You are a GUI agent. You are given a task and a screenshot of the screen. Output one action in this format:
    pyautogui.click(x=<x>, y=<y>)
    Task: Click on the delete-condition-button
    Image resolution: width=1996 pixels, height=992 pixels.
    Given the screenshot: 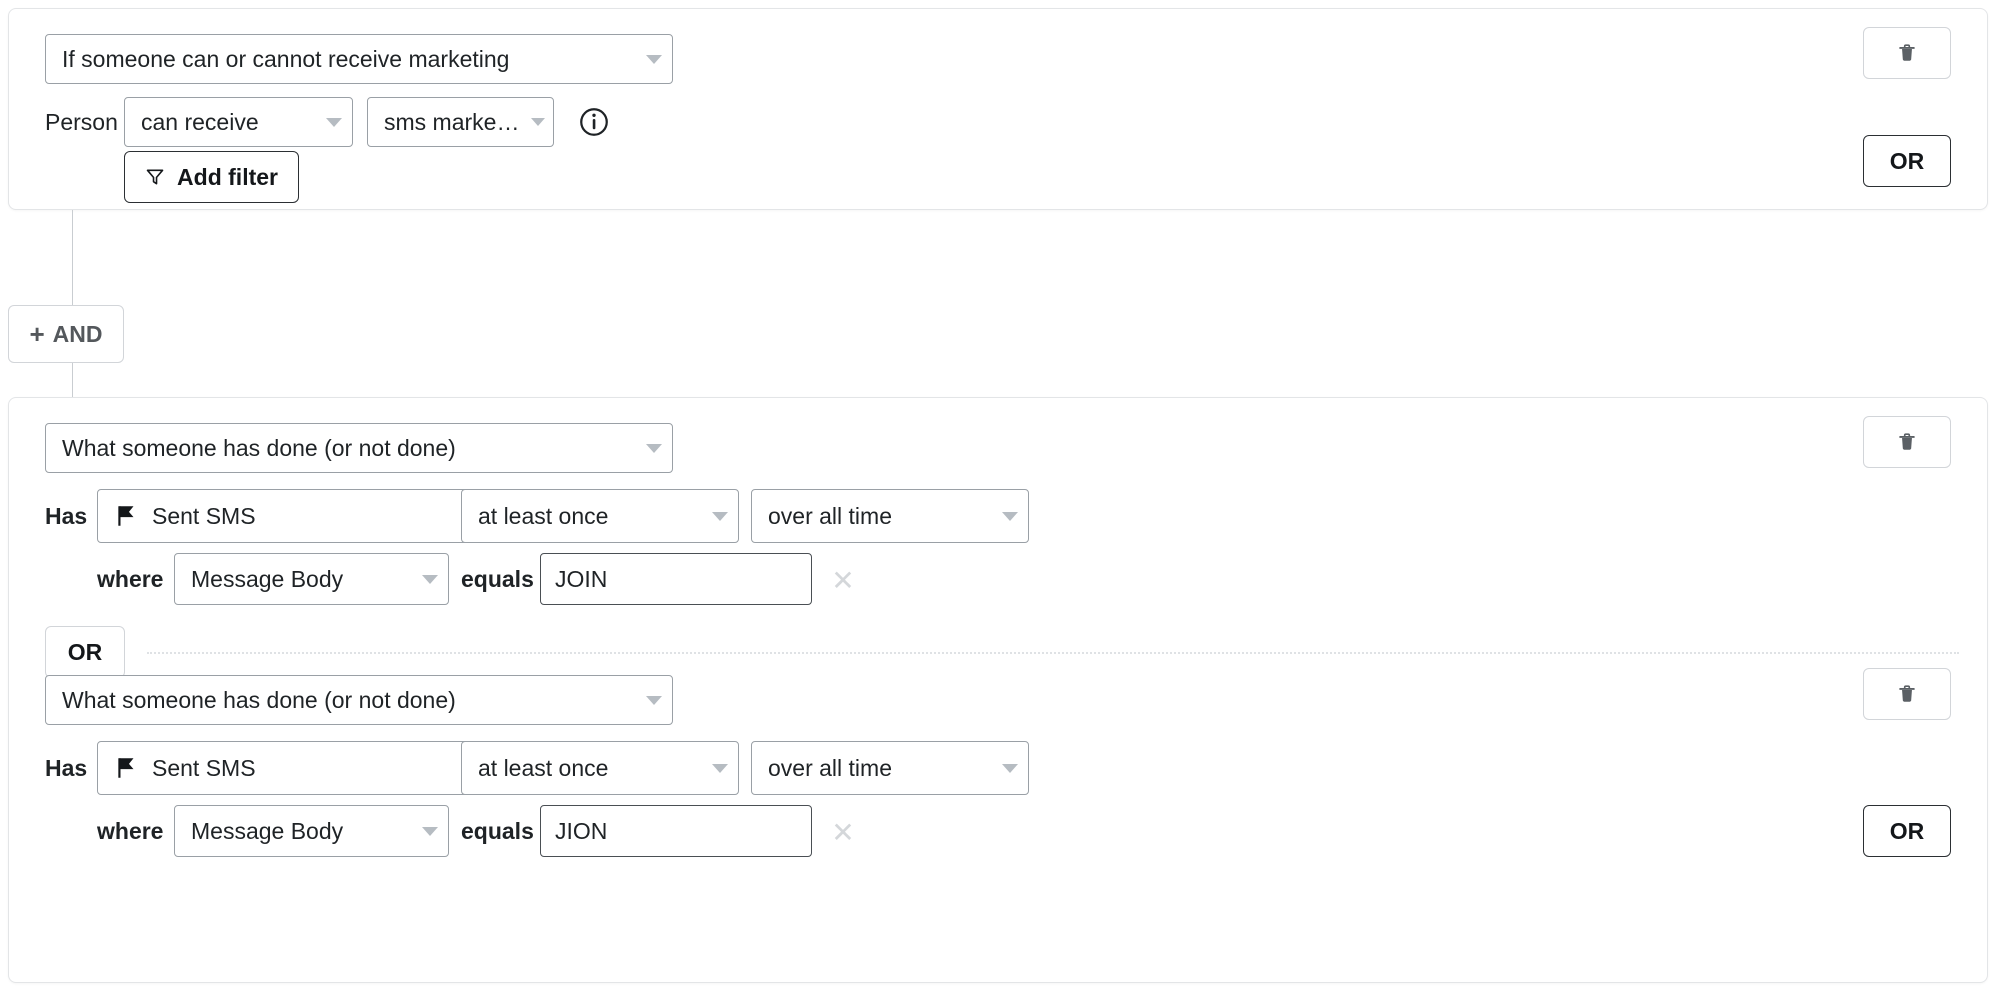 What is the action you would take?
    pyautogui.click(x=1907, y=53)
    